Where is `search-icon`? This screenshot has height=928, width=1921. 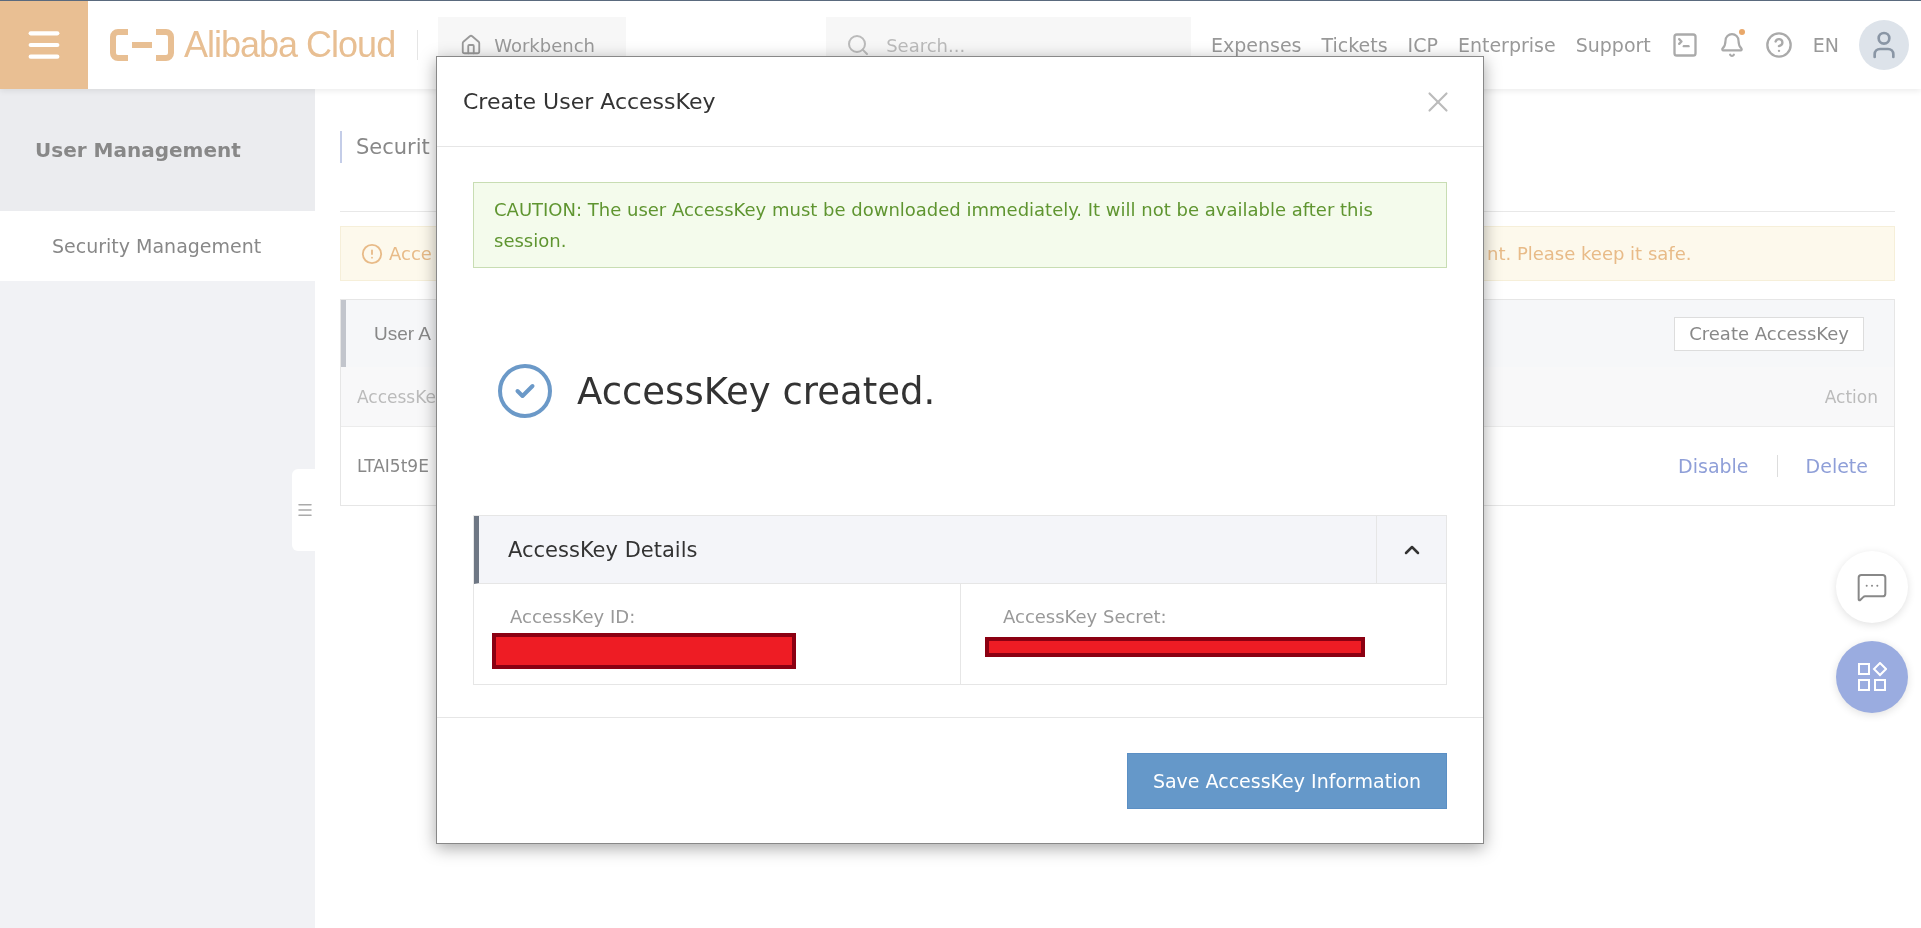 search-icon is located at coordinates (858, 45).